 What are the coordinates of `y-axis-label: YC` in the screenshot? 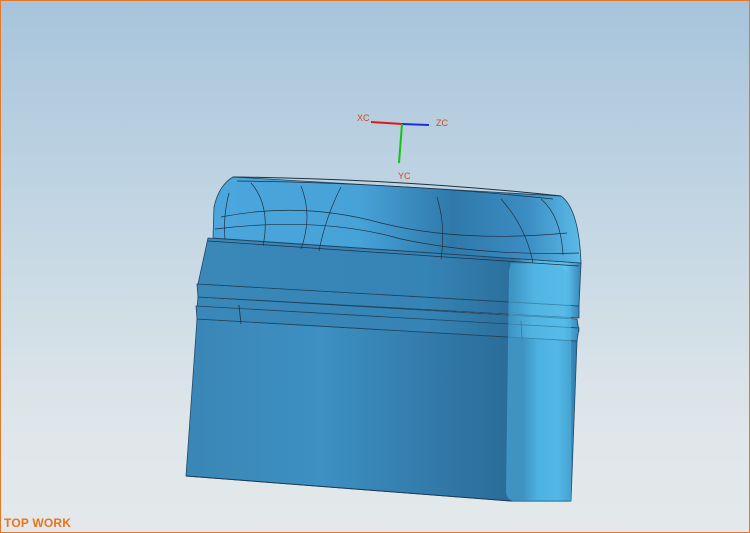 It's located at (404, 176).